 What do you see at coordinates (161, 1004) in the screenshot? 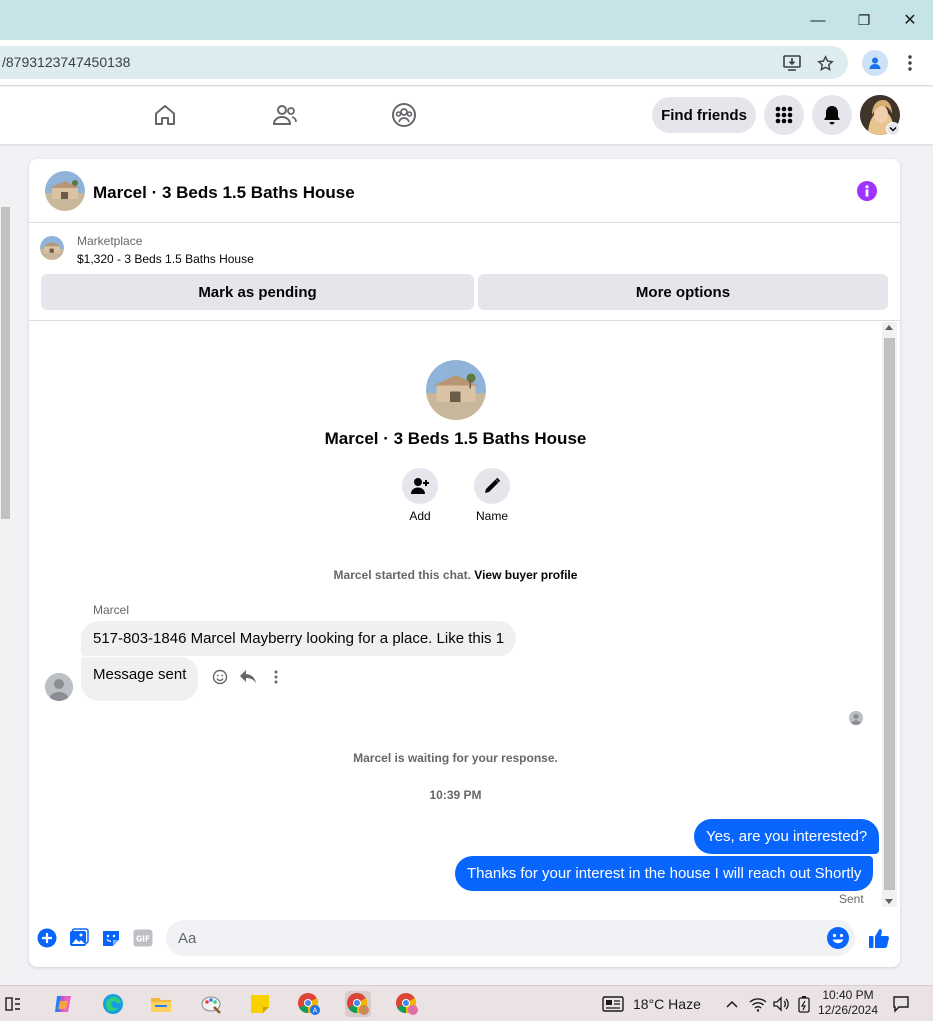
I see `file-explorer-icon` at bounding box center [161, 1004].